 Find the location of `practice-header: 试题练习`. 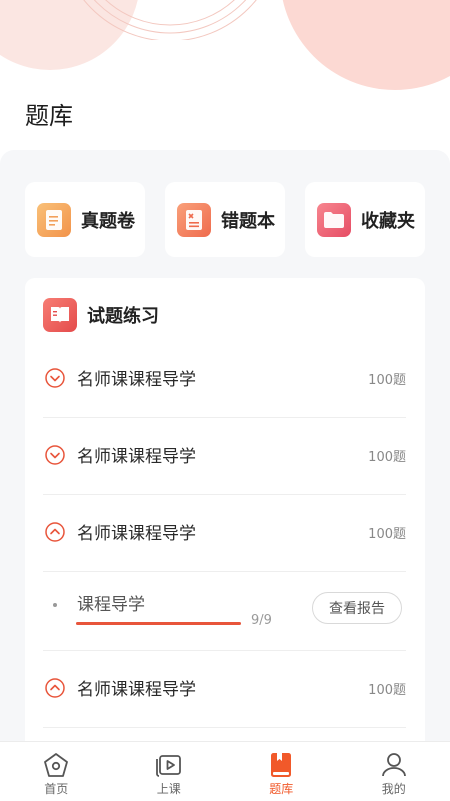

practice-header: 试题练习 is located at coordinates (101, 315).